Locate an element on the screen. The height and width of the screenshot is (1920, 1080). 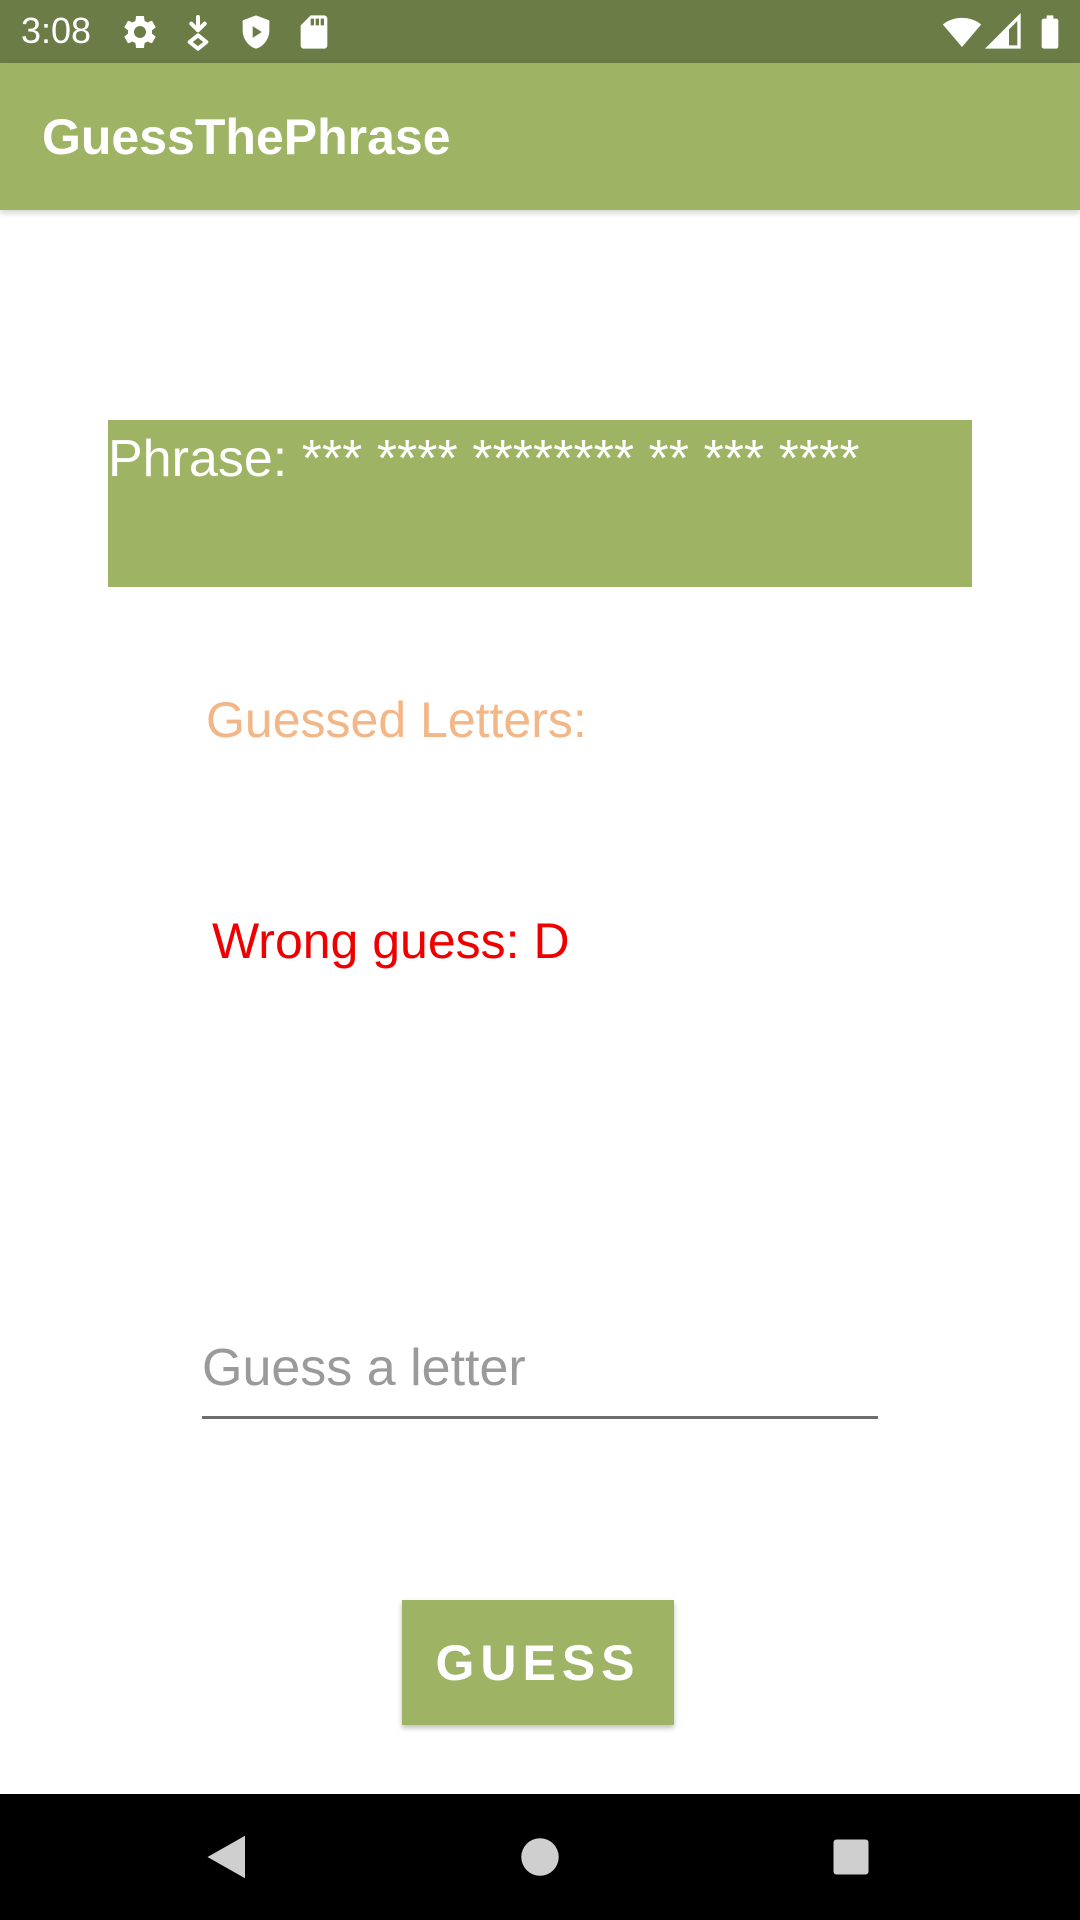
app-title: GuessThePhrase is located at coordinates (246, 137).